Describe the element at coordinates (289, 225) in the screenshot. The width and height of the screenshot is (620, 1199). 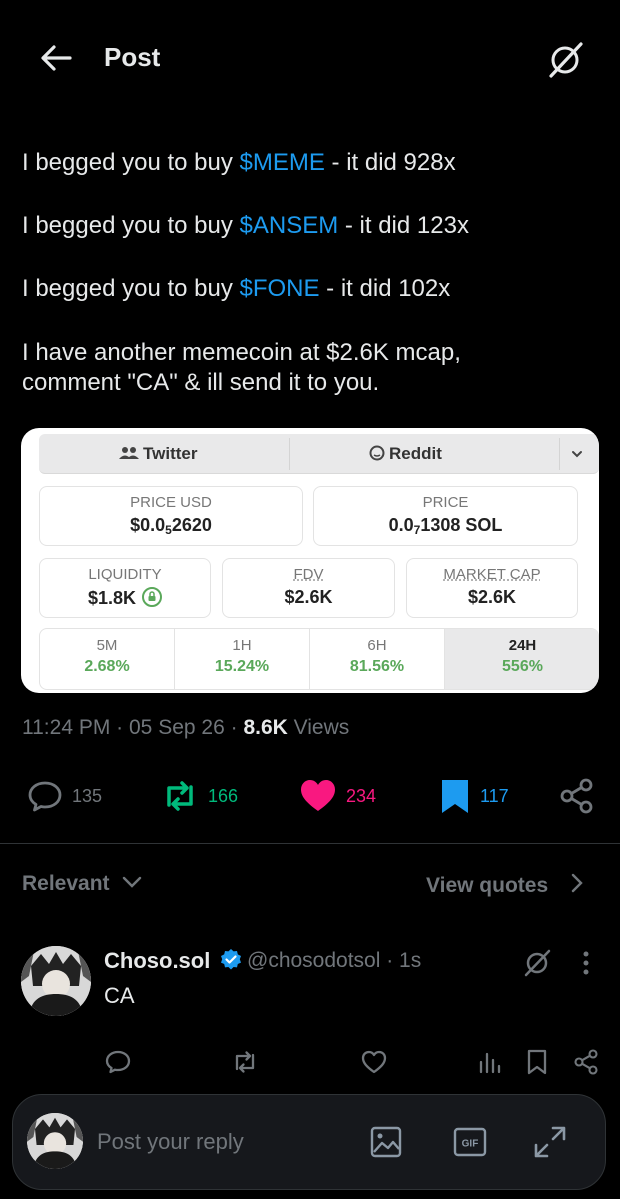
I see `ticker-link: $ANSEM` at that location.